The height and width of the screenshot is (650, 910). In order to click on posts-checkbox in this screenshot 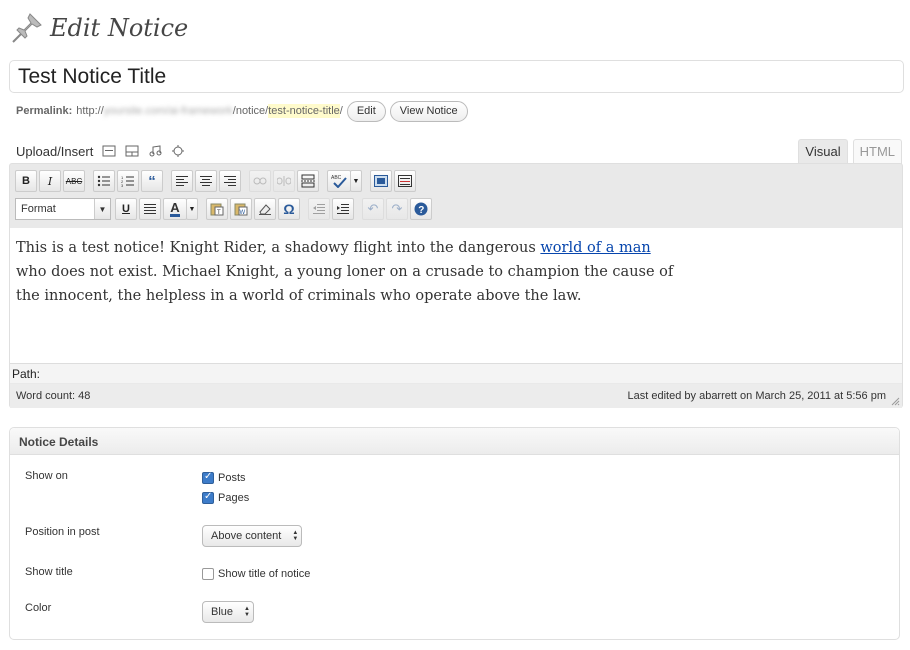, I will do `click(208, 477)`.